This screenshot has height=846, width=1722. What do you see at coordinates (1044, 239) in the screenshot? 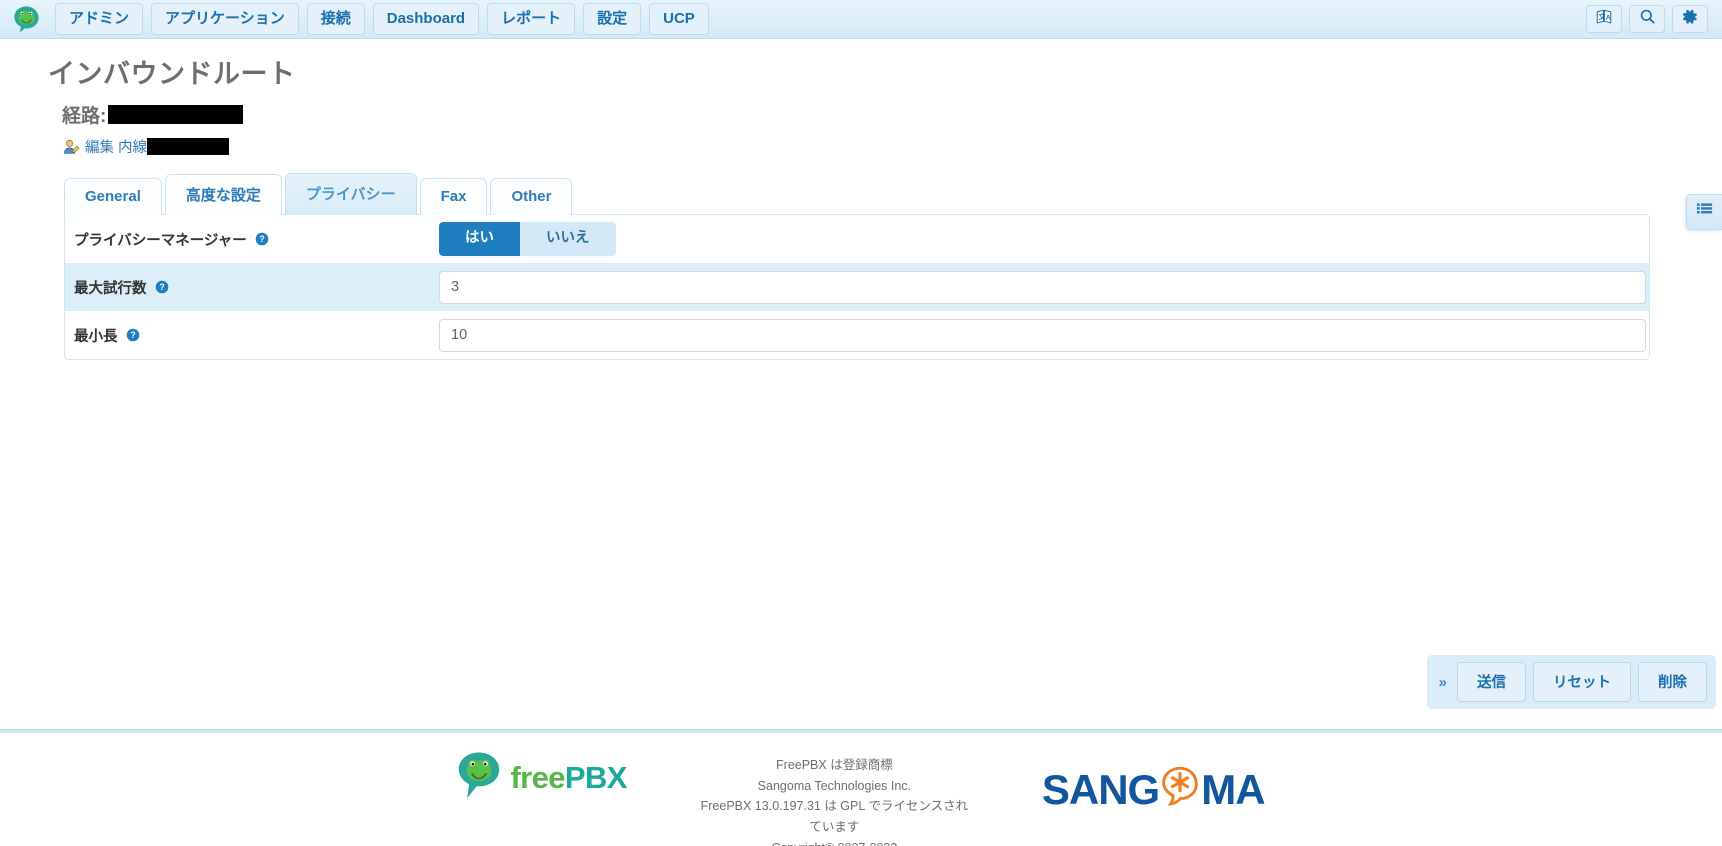
I see `privacy-manager-control: はい いいえ` at bounding box center [1044, 239].